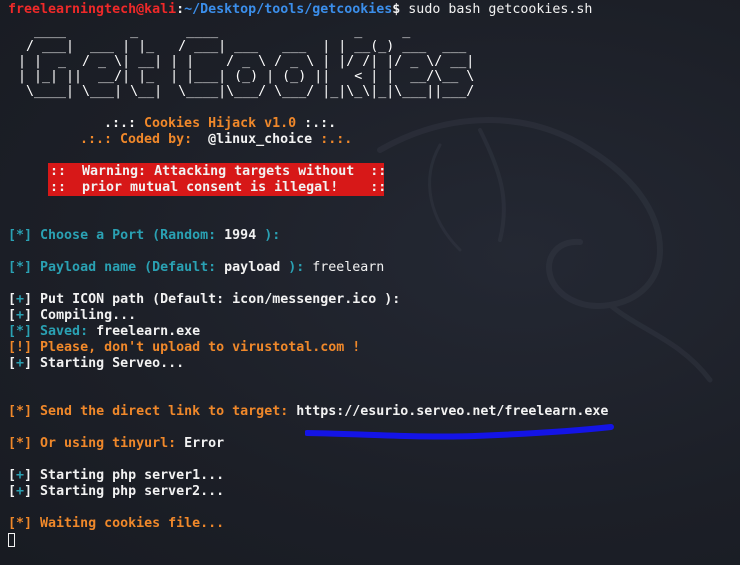 The height and width of the screenshot is (565, 740). What do you see at coordinates (20, 267) in the screenshot?
I see `payload-bracket: [*]` at bounding box center [20, 267].